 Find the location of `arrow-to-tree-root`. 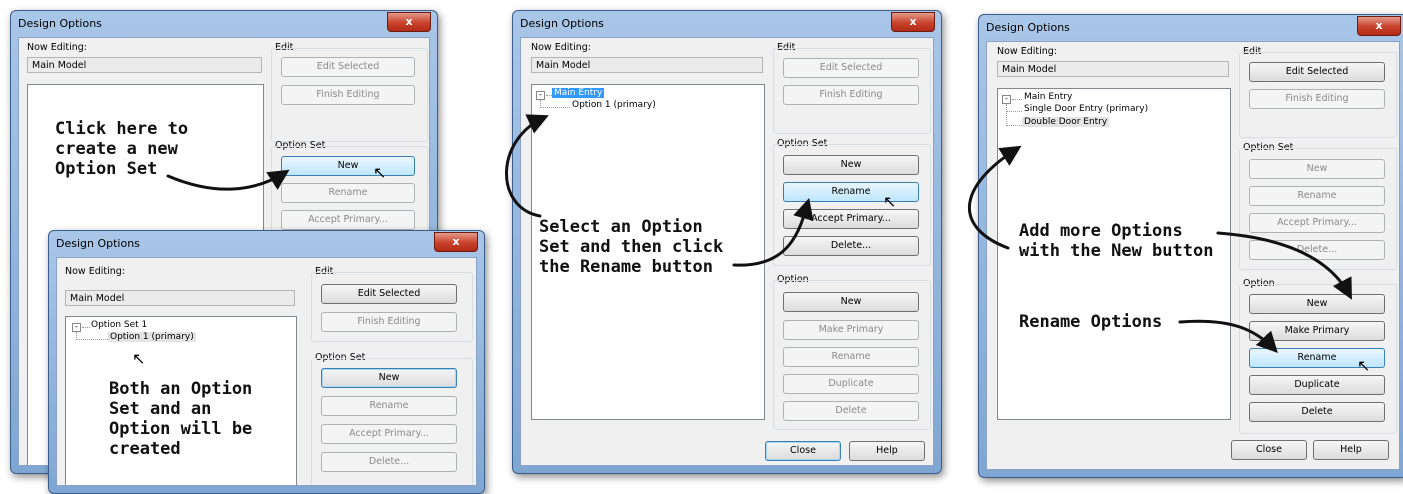

arrow-to-tree-root is located at coordinates (527, 166).